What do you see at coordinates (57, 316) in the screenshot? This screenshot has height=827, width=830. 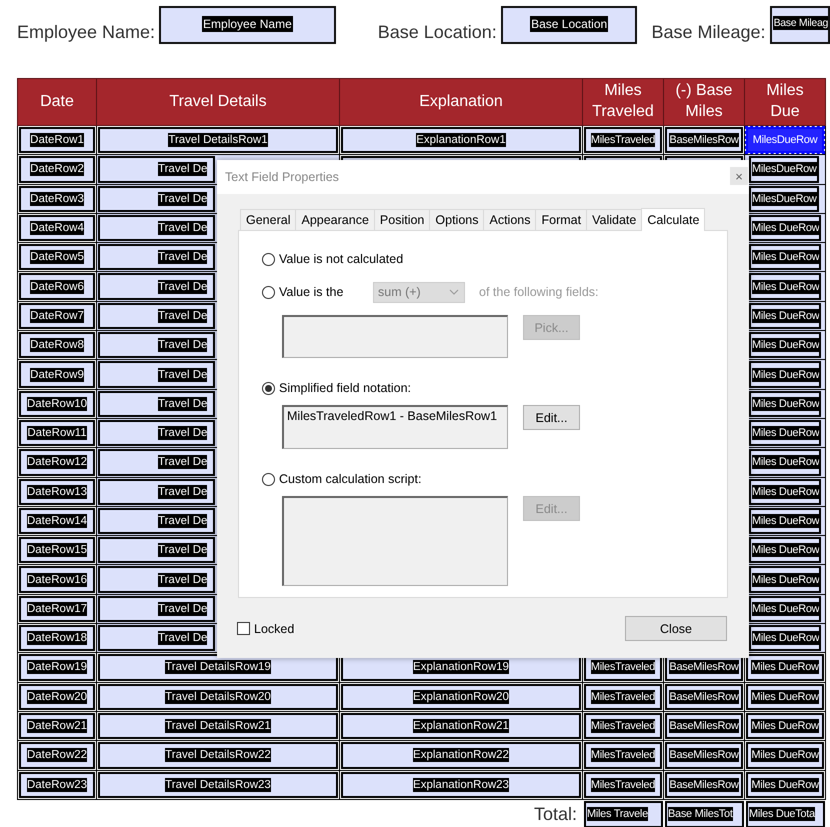 I see `form-field: DateRow7` at bounding box center [57, 316].